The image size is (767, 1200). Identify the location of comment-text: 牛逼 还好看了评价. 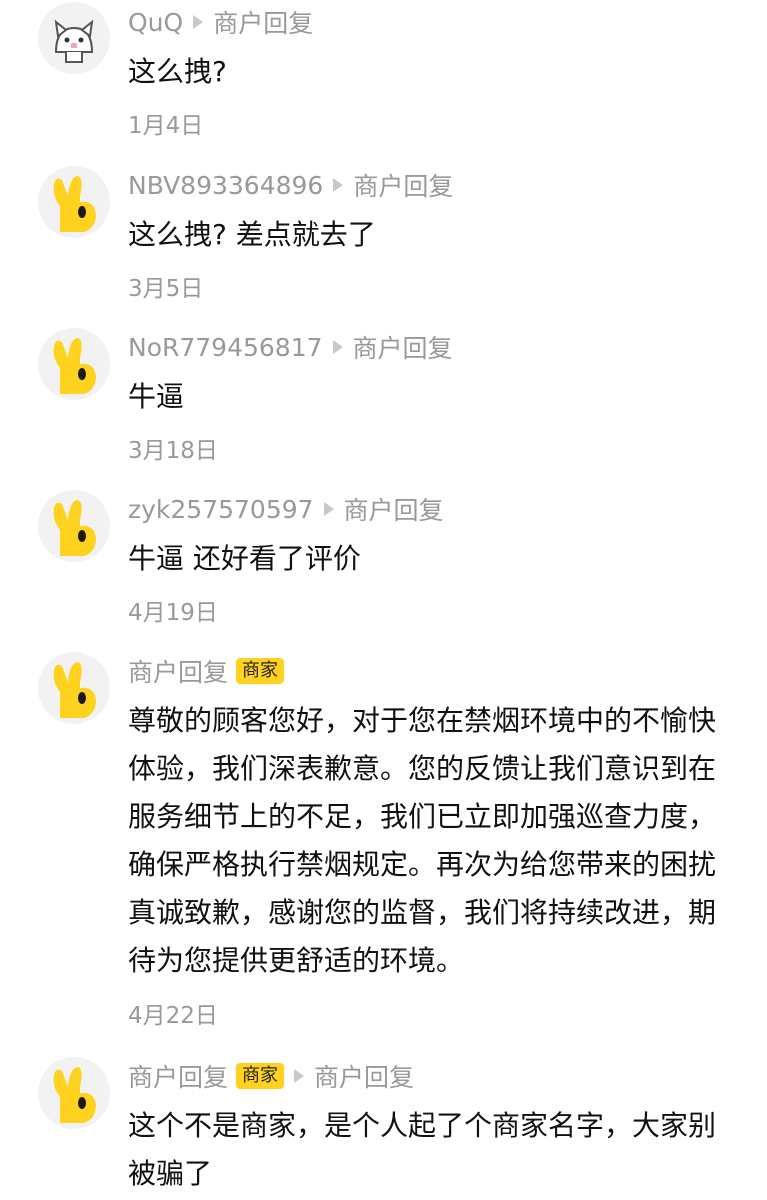
(244, 558).